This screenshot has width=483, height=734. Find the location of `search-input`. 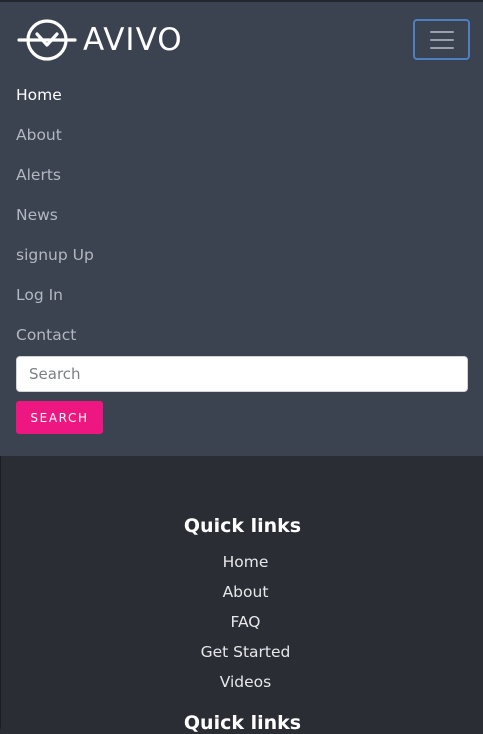

search-input is located at coordinates (242, 374).